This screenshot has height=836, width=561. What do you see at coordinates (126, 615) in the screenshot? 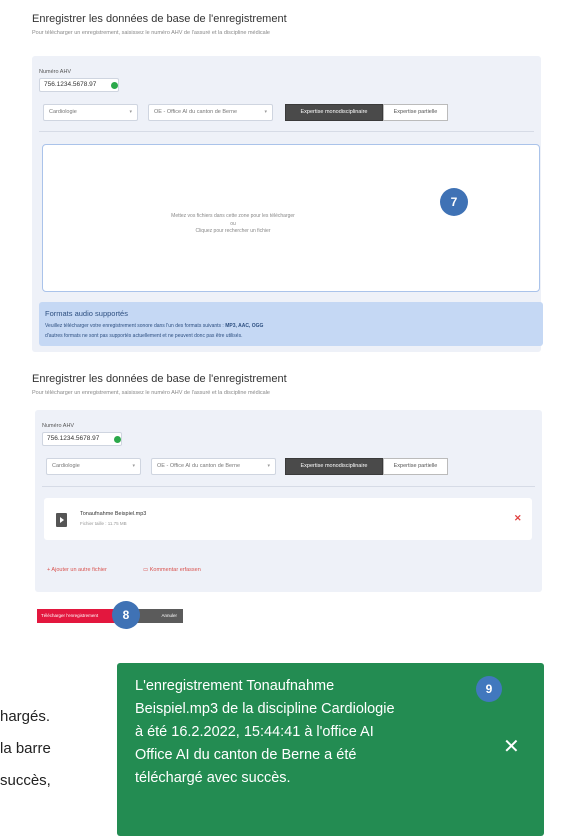
I see `step-badge-8: 8` at bounding box center [126, 615].